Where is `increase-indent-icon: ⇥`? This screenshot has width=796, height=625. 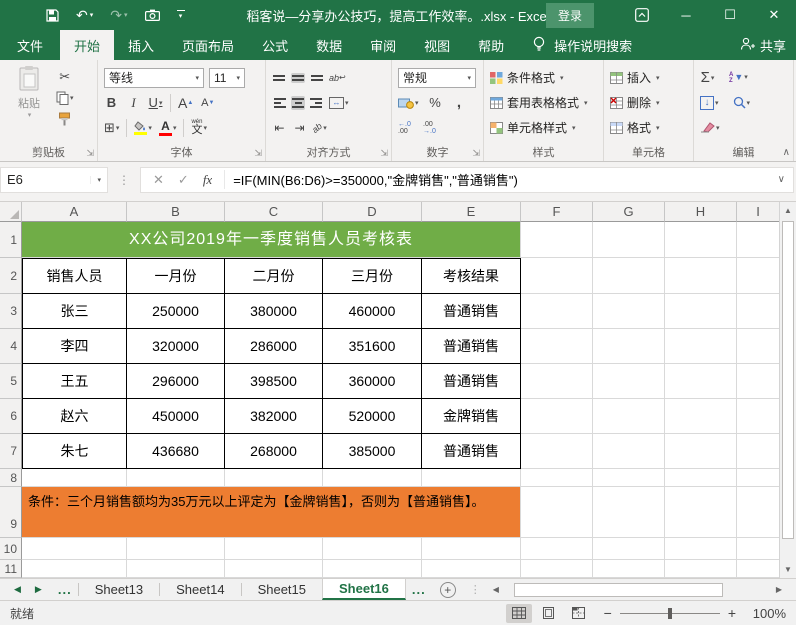
increase-indent-icon: ⇥ is located at coordinates (299, 128).